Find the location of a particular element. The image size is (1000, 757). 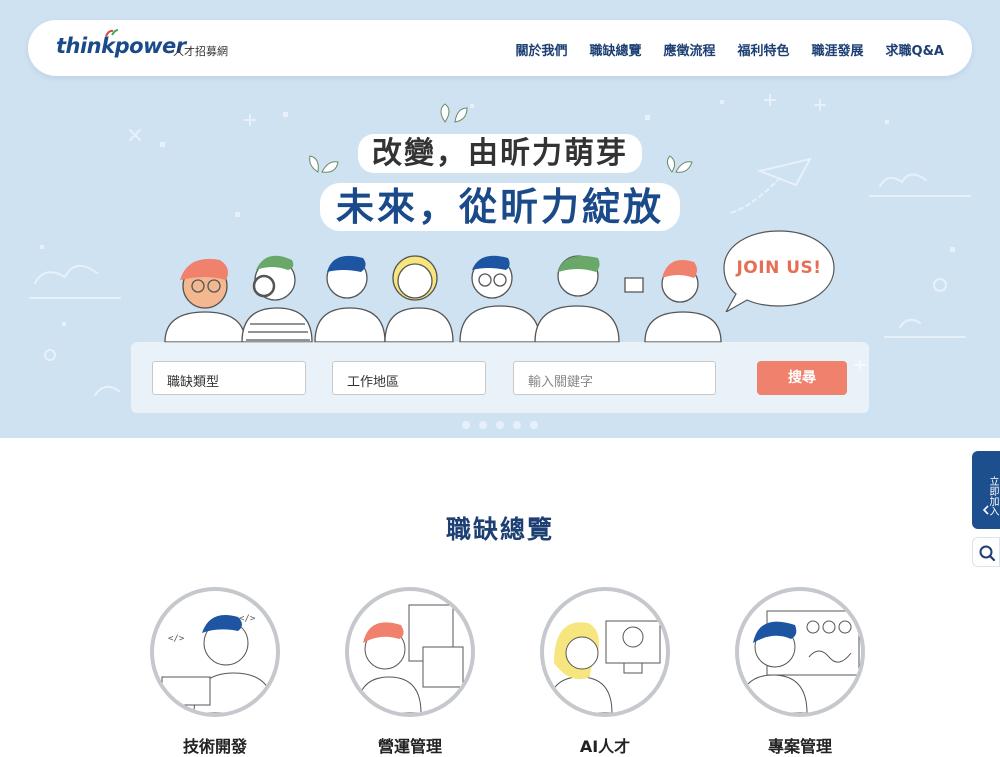

category-illustration: </> </> is located at coordinates (215, 652).